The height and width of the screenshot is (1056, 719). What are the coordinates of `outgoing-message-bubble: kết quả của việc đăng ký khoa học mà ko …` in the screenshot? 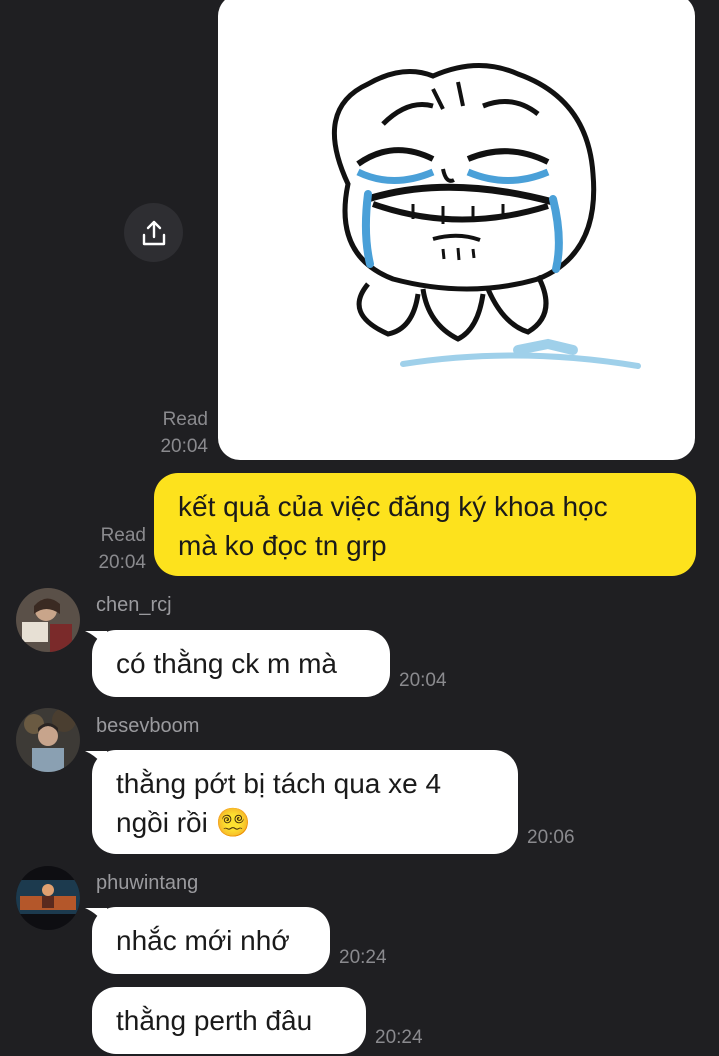 It's located at (425, 524).